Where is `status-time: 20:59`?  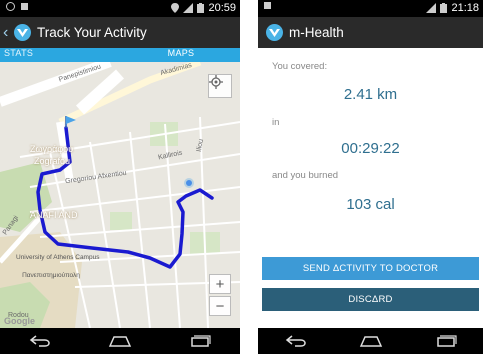 status-time: 20:59 is located at coordinates (222, 8).